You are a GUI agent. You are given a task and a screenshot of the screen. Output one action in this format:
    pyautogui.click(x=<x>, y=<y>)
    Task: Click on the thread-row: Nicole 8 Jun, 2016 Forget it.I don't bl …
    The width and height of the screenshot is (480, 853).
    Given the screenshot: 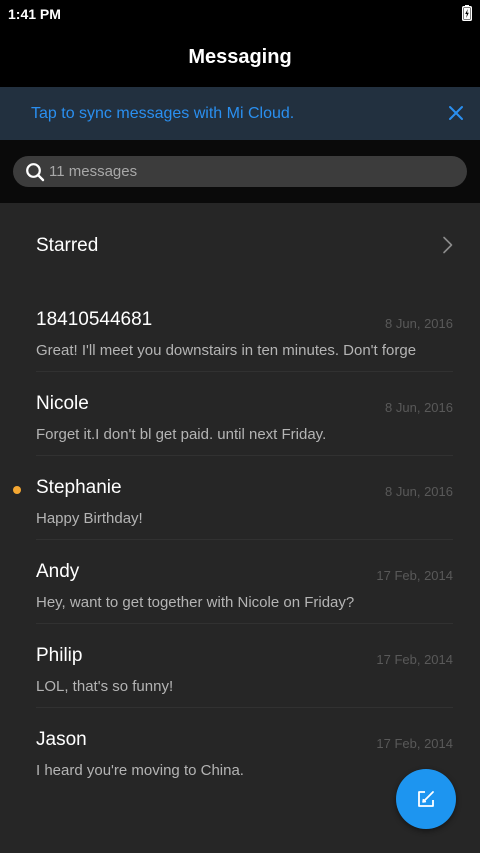 What is the action you would take?
    pyautogui.click(x=240, y=413)
    